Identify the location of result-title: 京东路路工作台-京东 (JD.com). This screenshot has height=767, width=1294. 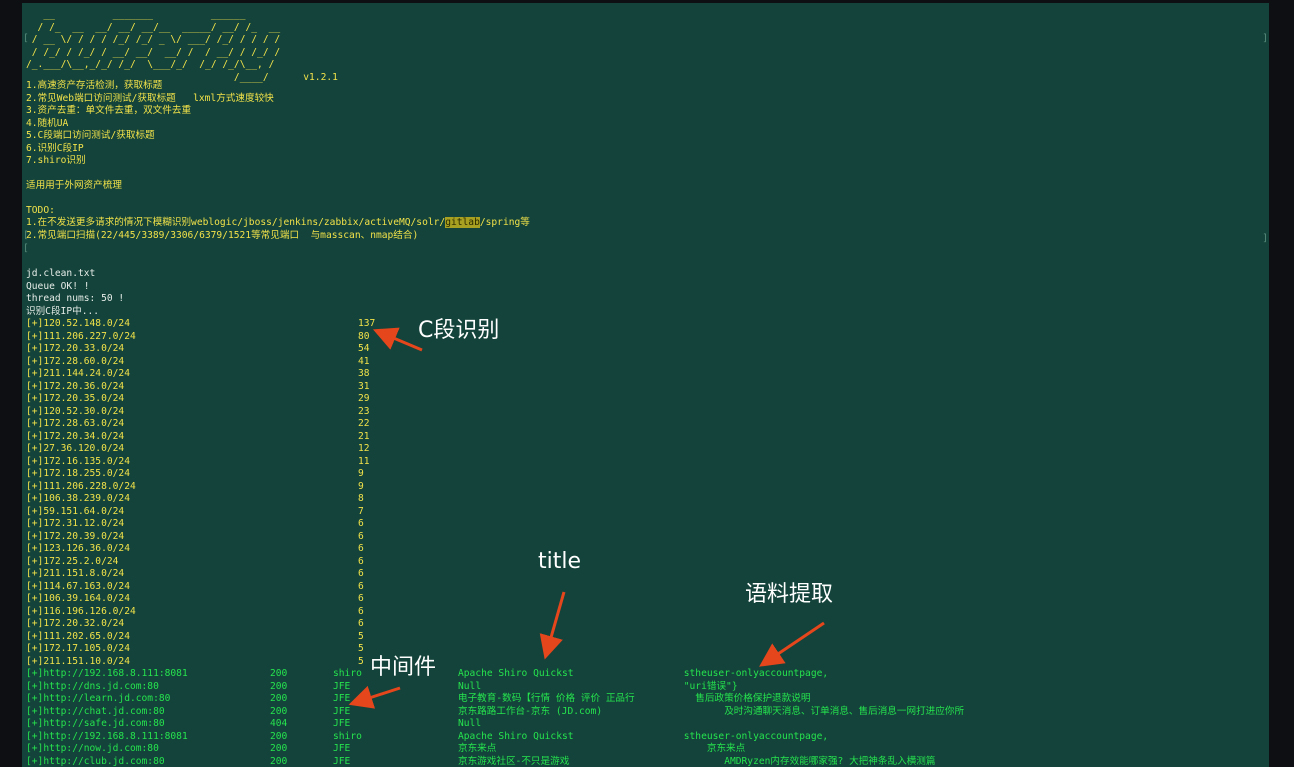
(530, 711).